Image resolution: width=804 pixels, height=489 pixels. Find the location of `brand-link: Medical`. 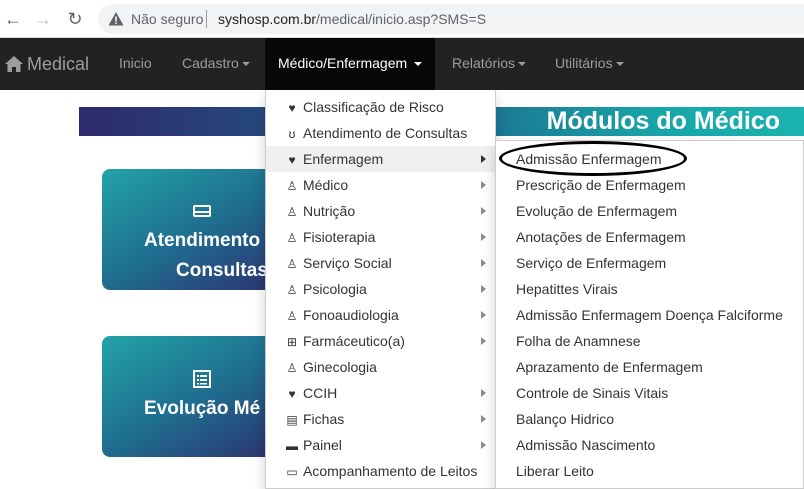

brand-link: Medical is located at coordinates (46, 64).